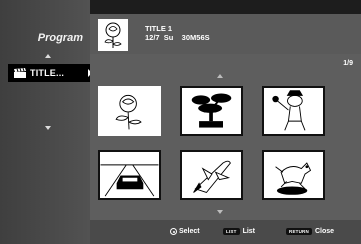  Describe the element at coordinates (293, 178) in the screenshot. I see `running-dog-icon` at that location.